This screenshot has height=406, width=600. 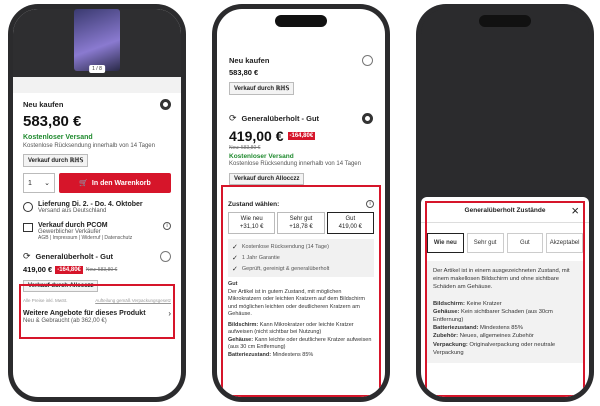 I want to click on info-icon: i, so click(x=167, y=226).